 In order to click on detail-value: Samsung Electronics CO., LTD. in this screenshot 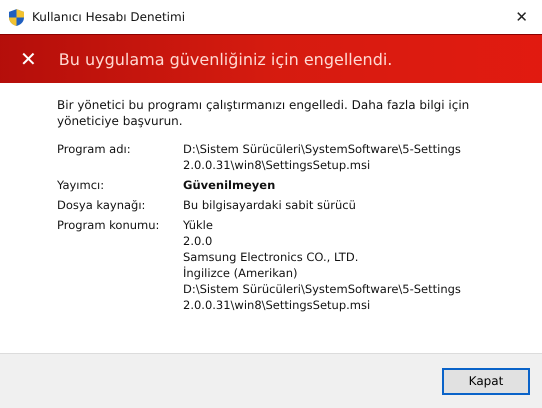, I will do `click(271, 257)`.